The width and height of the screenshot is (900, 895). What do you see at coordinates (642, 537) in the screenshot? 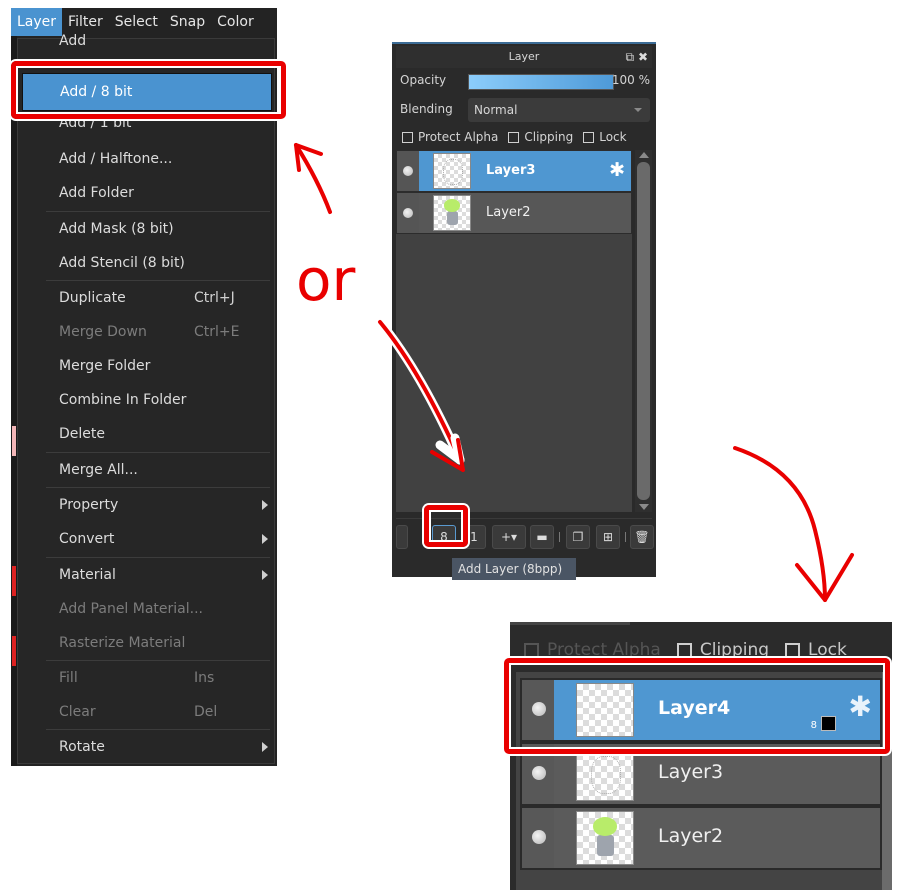
I see `delete-layer-button: 🗑` at bounding box center [642, 537].